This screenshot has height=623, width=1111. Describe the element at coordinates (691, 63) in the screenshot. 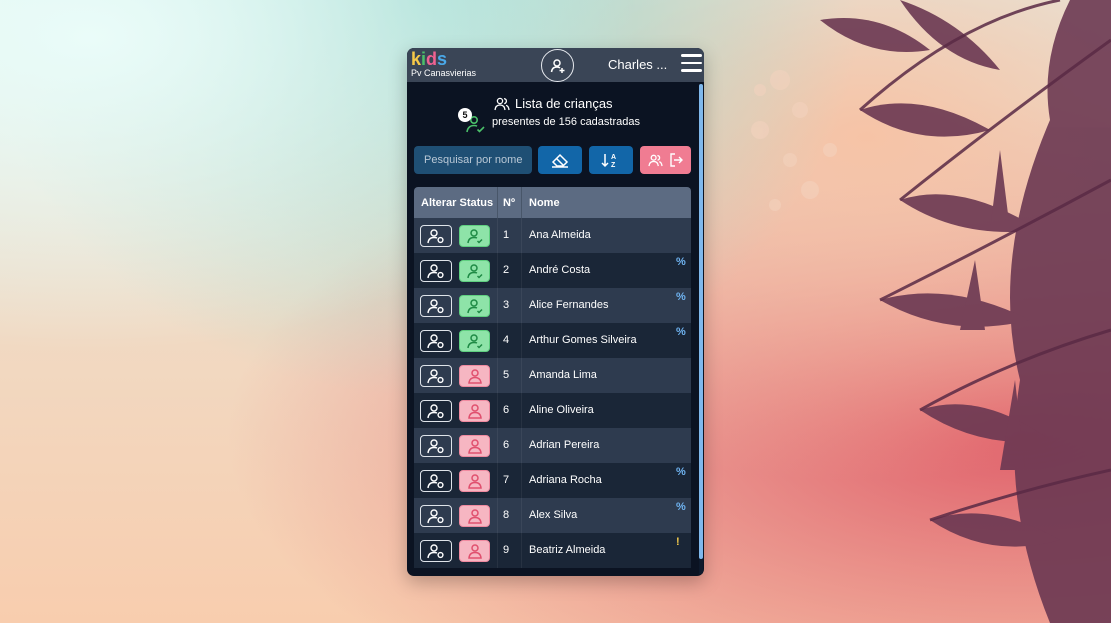

I see `menu-button` at that location.